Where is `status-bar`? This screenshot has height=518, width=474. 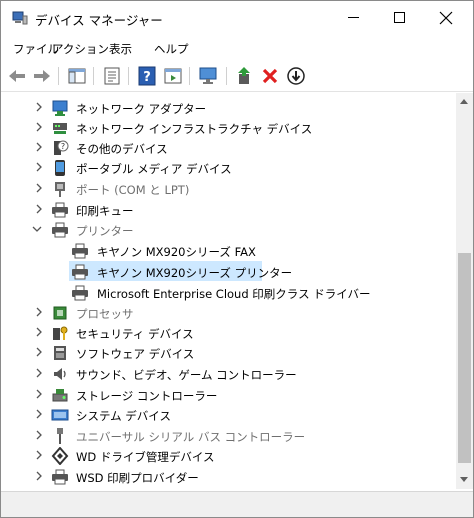
status-bar is located at coordinates (237, 504).